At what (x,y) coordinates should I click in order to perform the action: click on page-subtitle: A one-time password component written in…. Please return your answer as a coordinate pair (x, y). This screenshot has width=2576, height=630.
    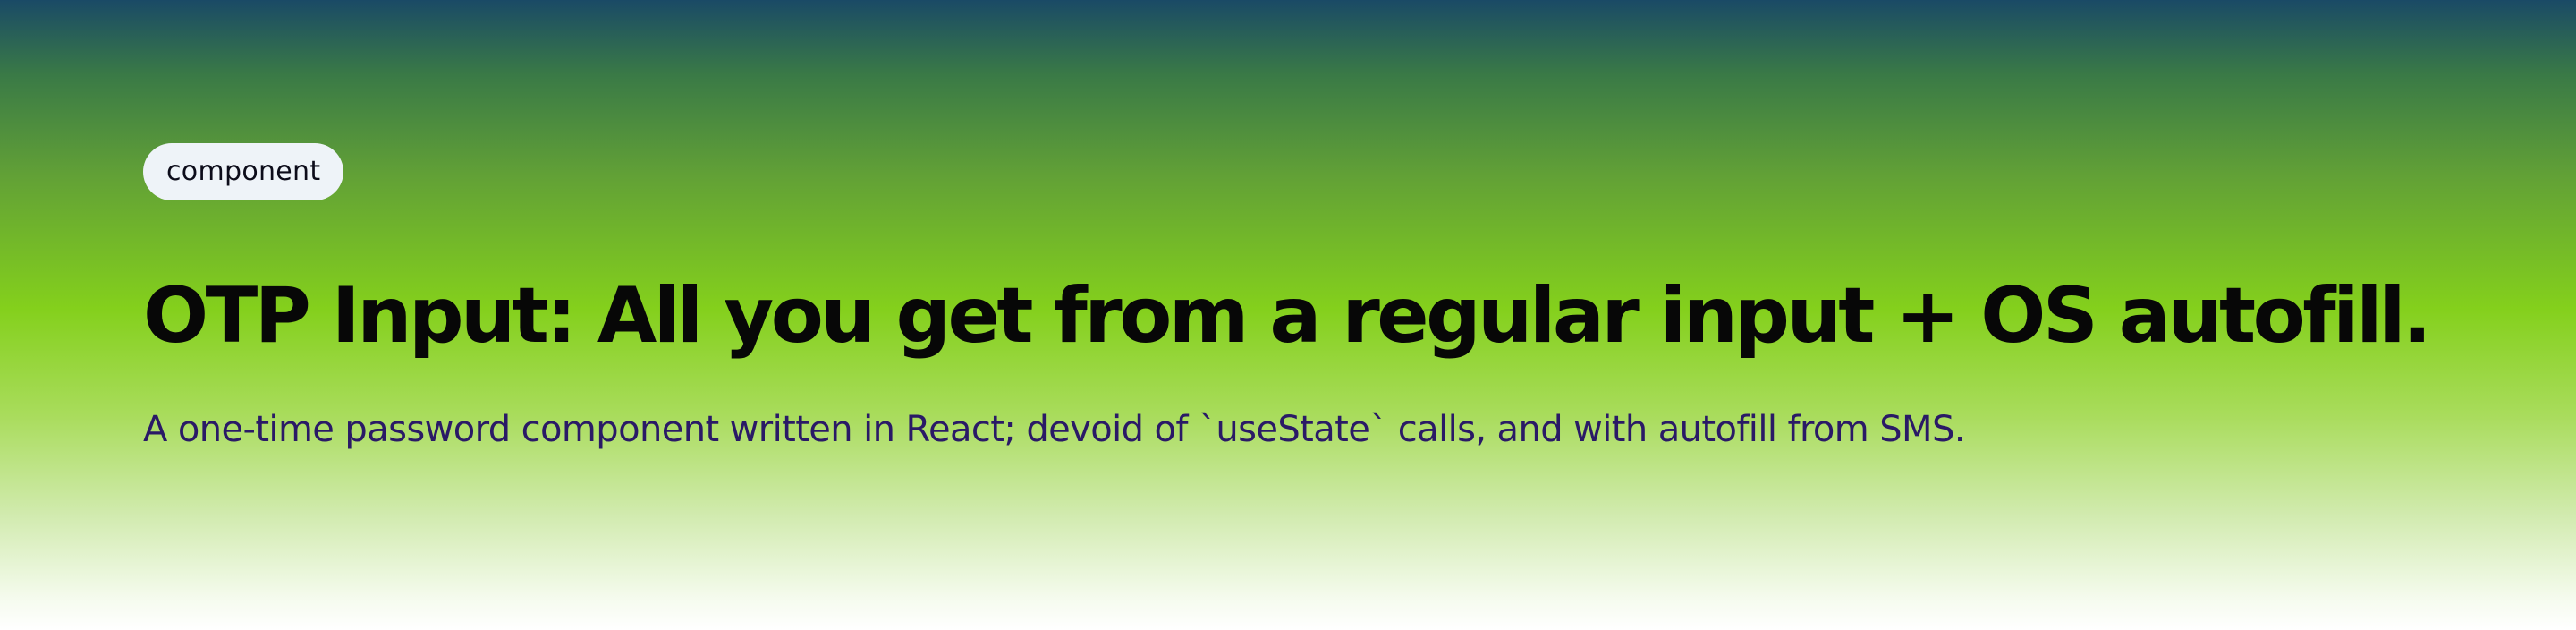
    Looking at the image, I should click on (1054, 429).